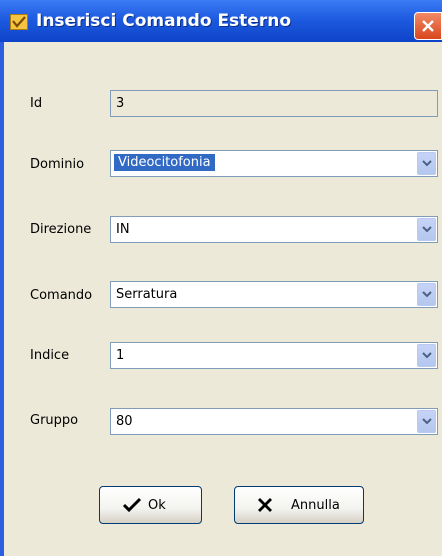 The height and width of the screenshot is (556, 442). I want to click on gruppo-value: 80, so click(124, 421).